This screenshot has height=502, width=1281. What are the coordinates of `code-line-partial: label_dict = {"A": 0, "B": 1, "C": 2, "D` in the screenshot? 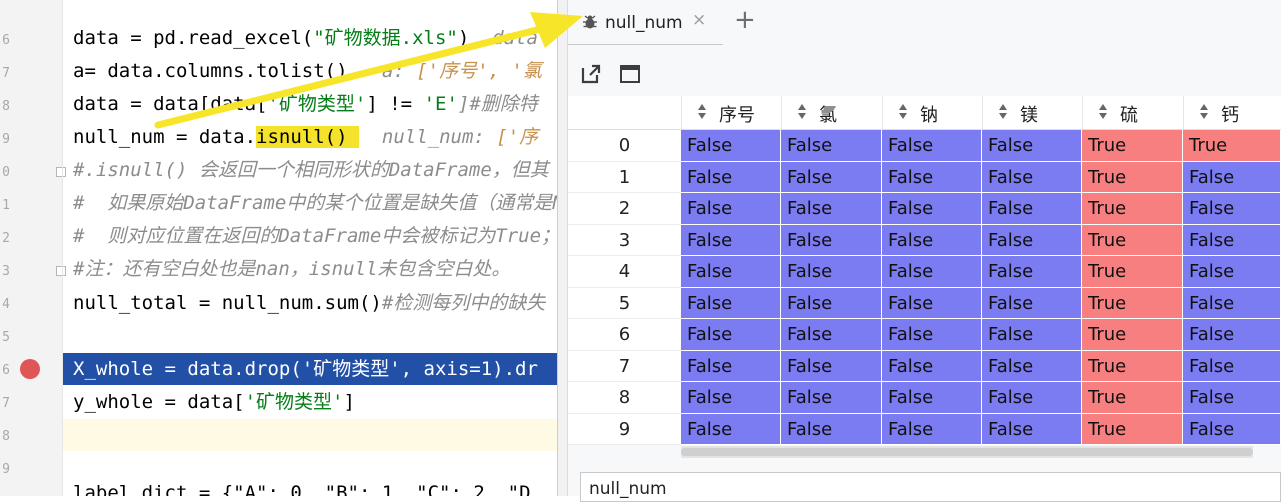 It's located at (302, 489).